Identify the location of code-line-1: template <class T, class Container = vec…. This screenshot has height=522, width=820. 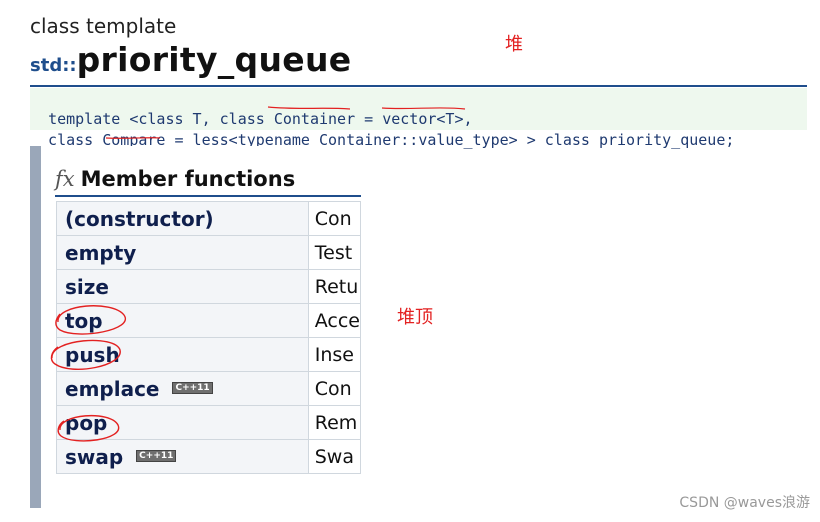
(260, 119).